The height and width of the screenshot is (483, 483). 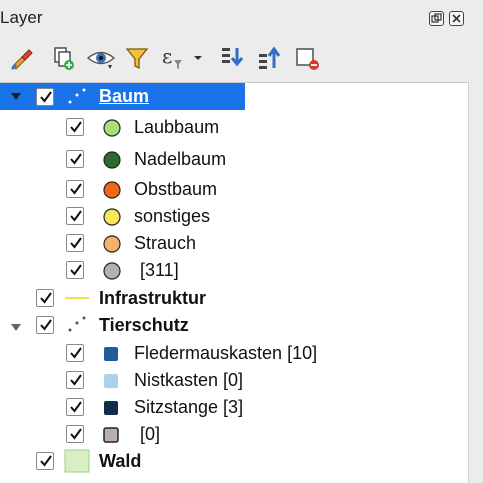 What do you see at coordinates (181, 58) in the screenshot?
I see `expression-filter-icon: ε` at bounding box center [181, 58].